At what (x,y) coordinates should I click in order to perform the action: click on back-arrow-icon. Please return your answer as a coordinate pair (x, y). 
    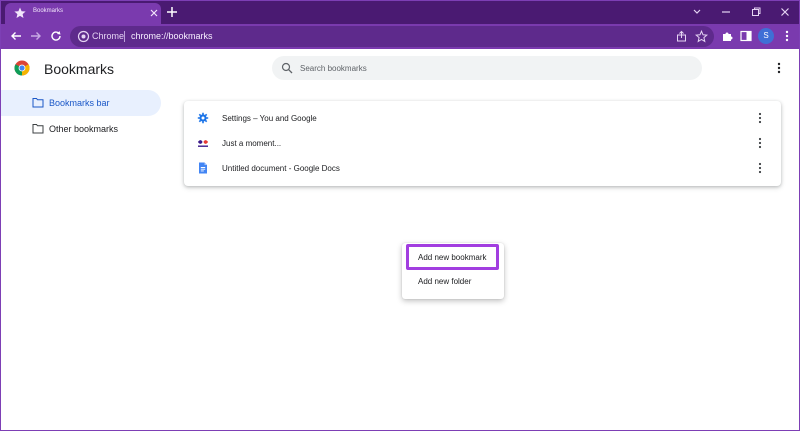
    Looking at the image, I should click on (16, 36).